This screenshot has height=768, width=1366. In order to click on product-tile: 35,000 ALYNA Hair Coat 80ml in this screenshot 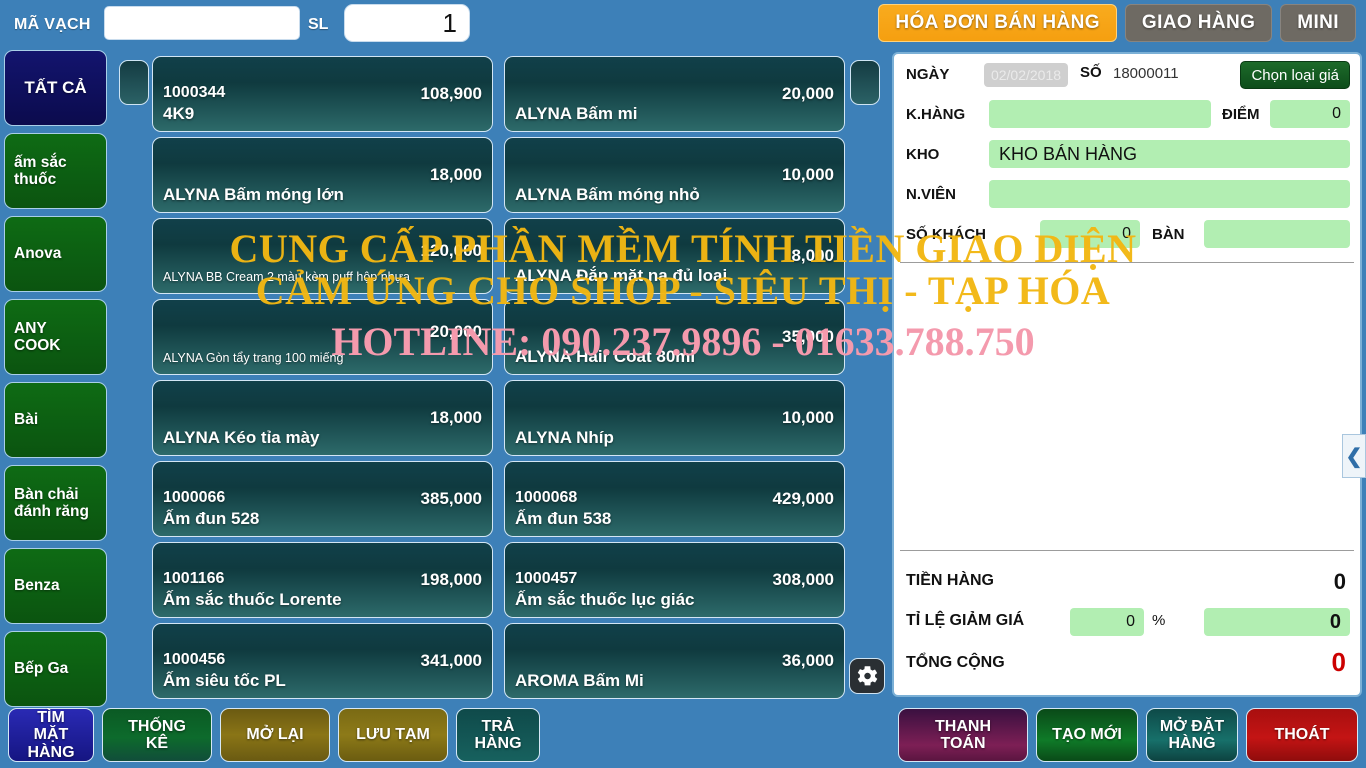, I will do `click(674, 337)`.